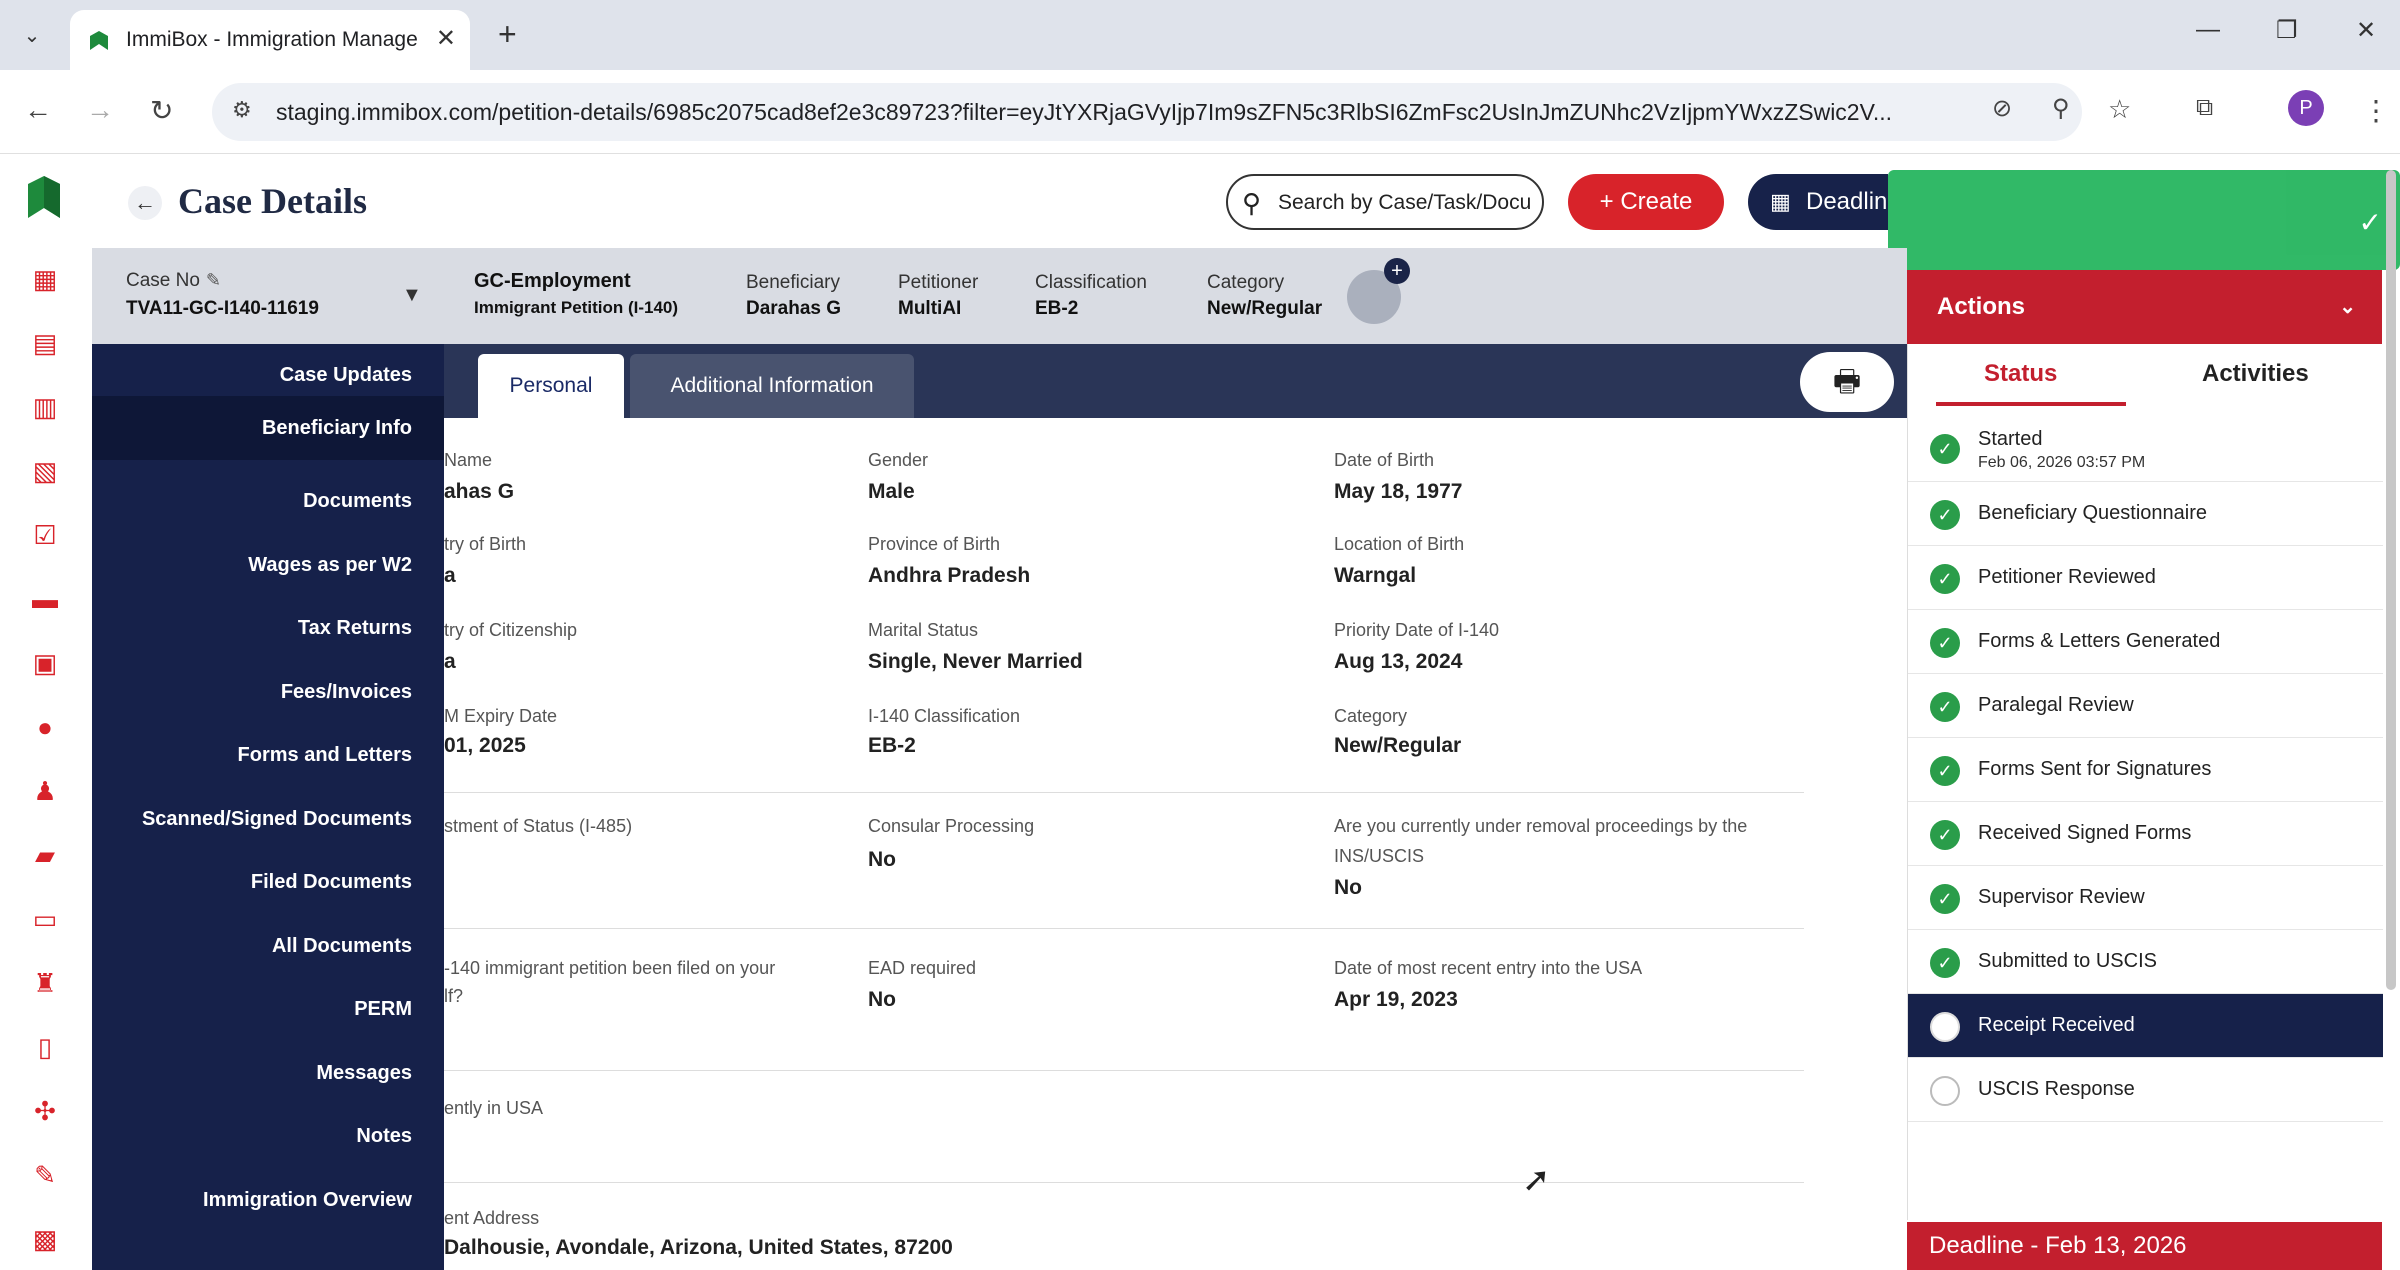 The height and width of the screenshot is (1270, 2400). Describe the element at coordinates (45, 663) in the screenshot. I see `clipboard-icon: ▣` at that location.